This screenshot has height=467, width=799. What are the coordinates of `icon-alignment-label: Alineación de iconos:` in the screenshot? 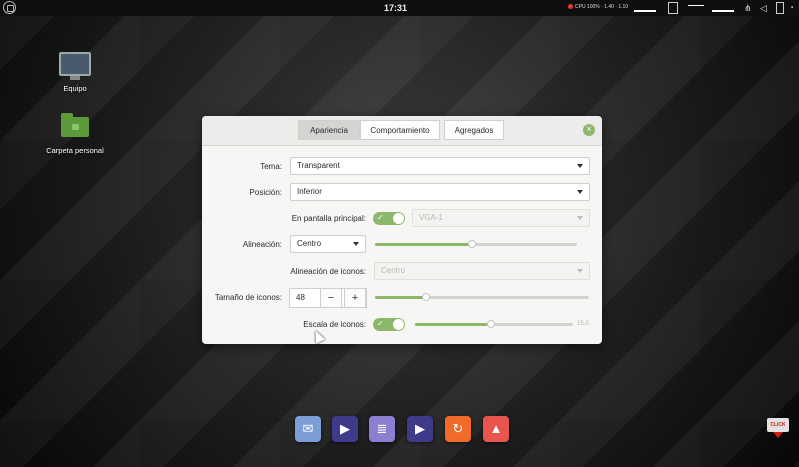 It's located at (328, 271).